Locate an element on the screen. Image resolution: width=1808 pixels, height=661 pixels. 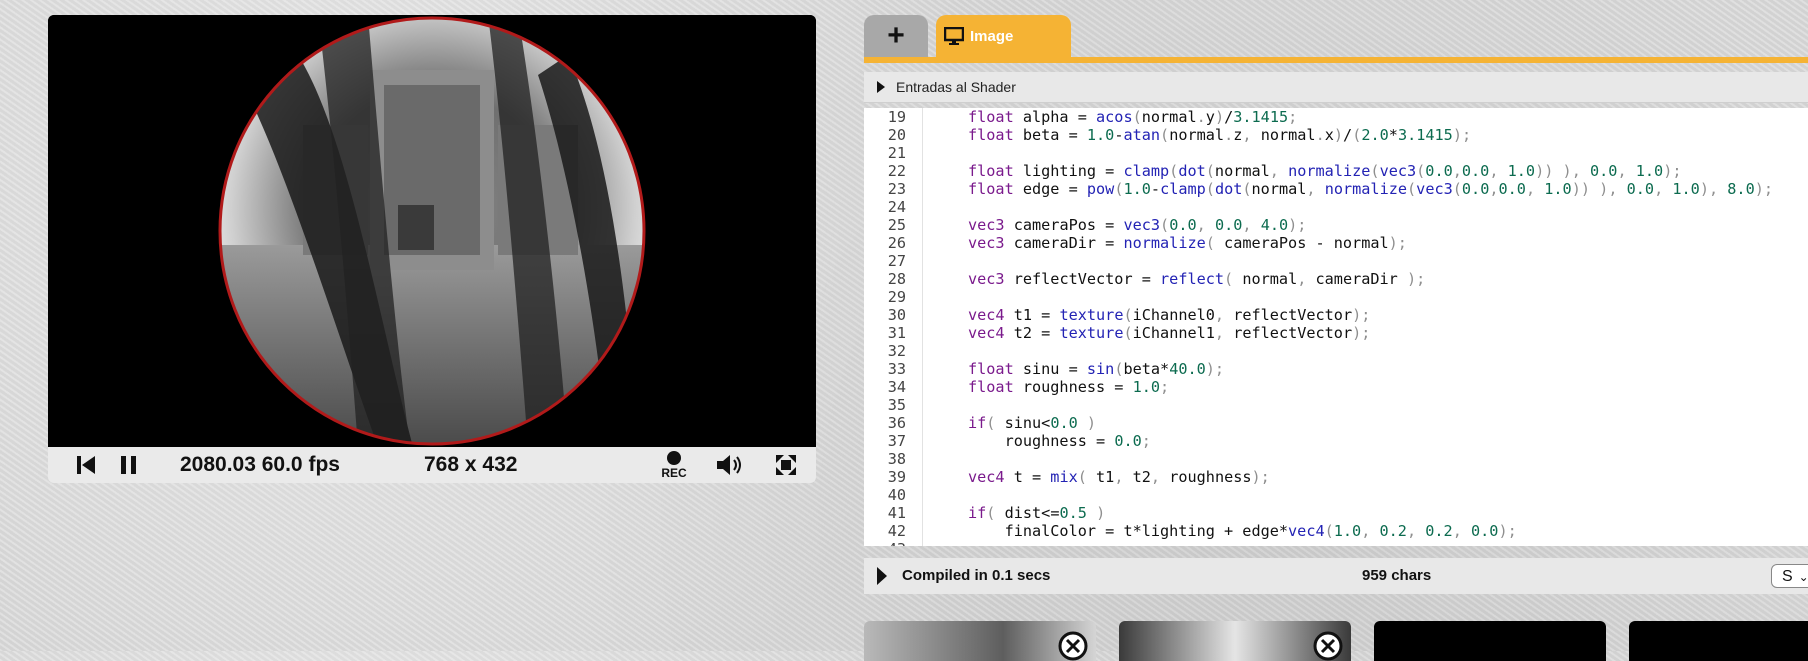
code-line: 39 vec4 t = mix( t1, t2, roughness); is located at coordinates (1336, 477).